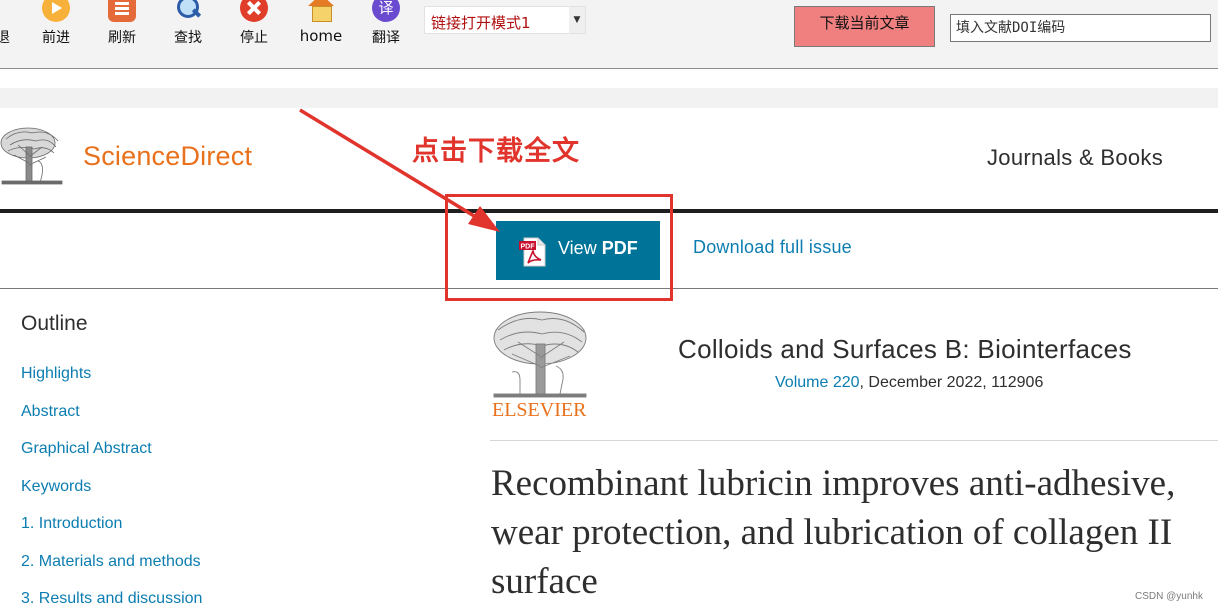  I want to click on dropdown-arrow-icon: ▼, so click(577, 20).